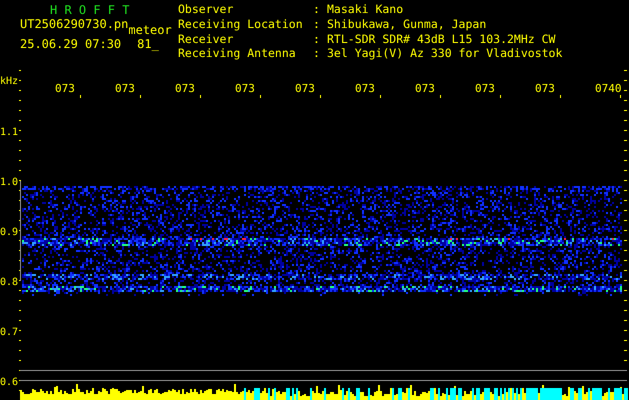 The width and height of the screenshot is (629, 400). What do you see at coordinates (206, 10) in the screenshot?
I see `info-label: Observer` at bounding box center [206, 10].